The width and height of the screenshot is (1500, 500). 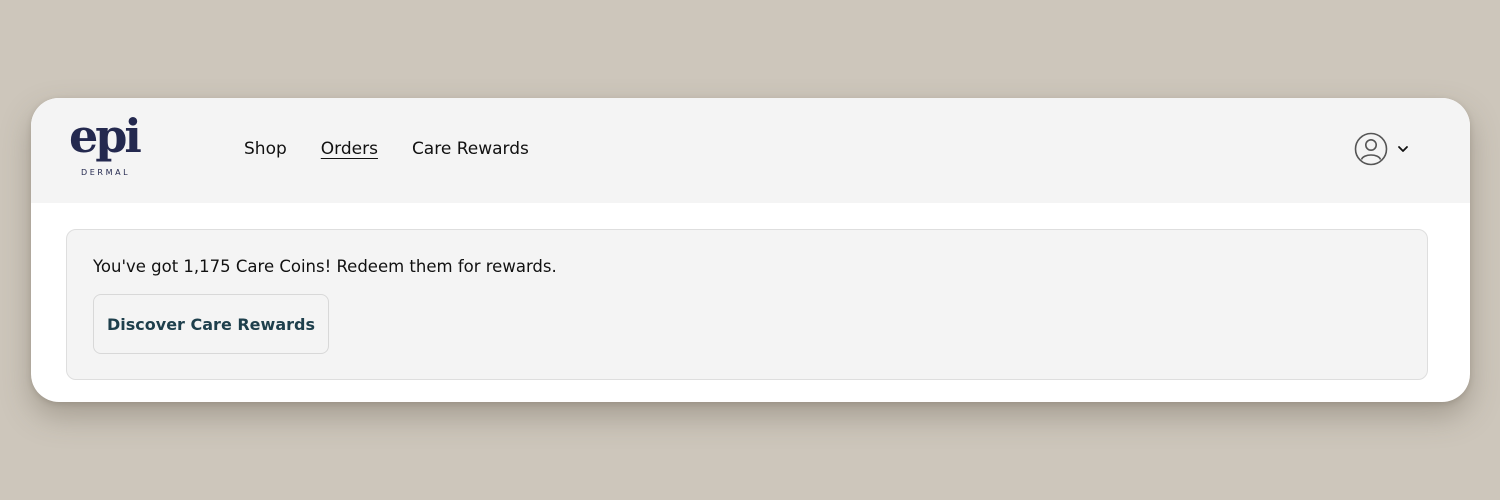 I want to click on user-circle-icon, so click(x=1371, y=149).